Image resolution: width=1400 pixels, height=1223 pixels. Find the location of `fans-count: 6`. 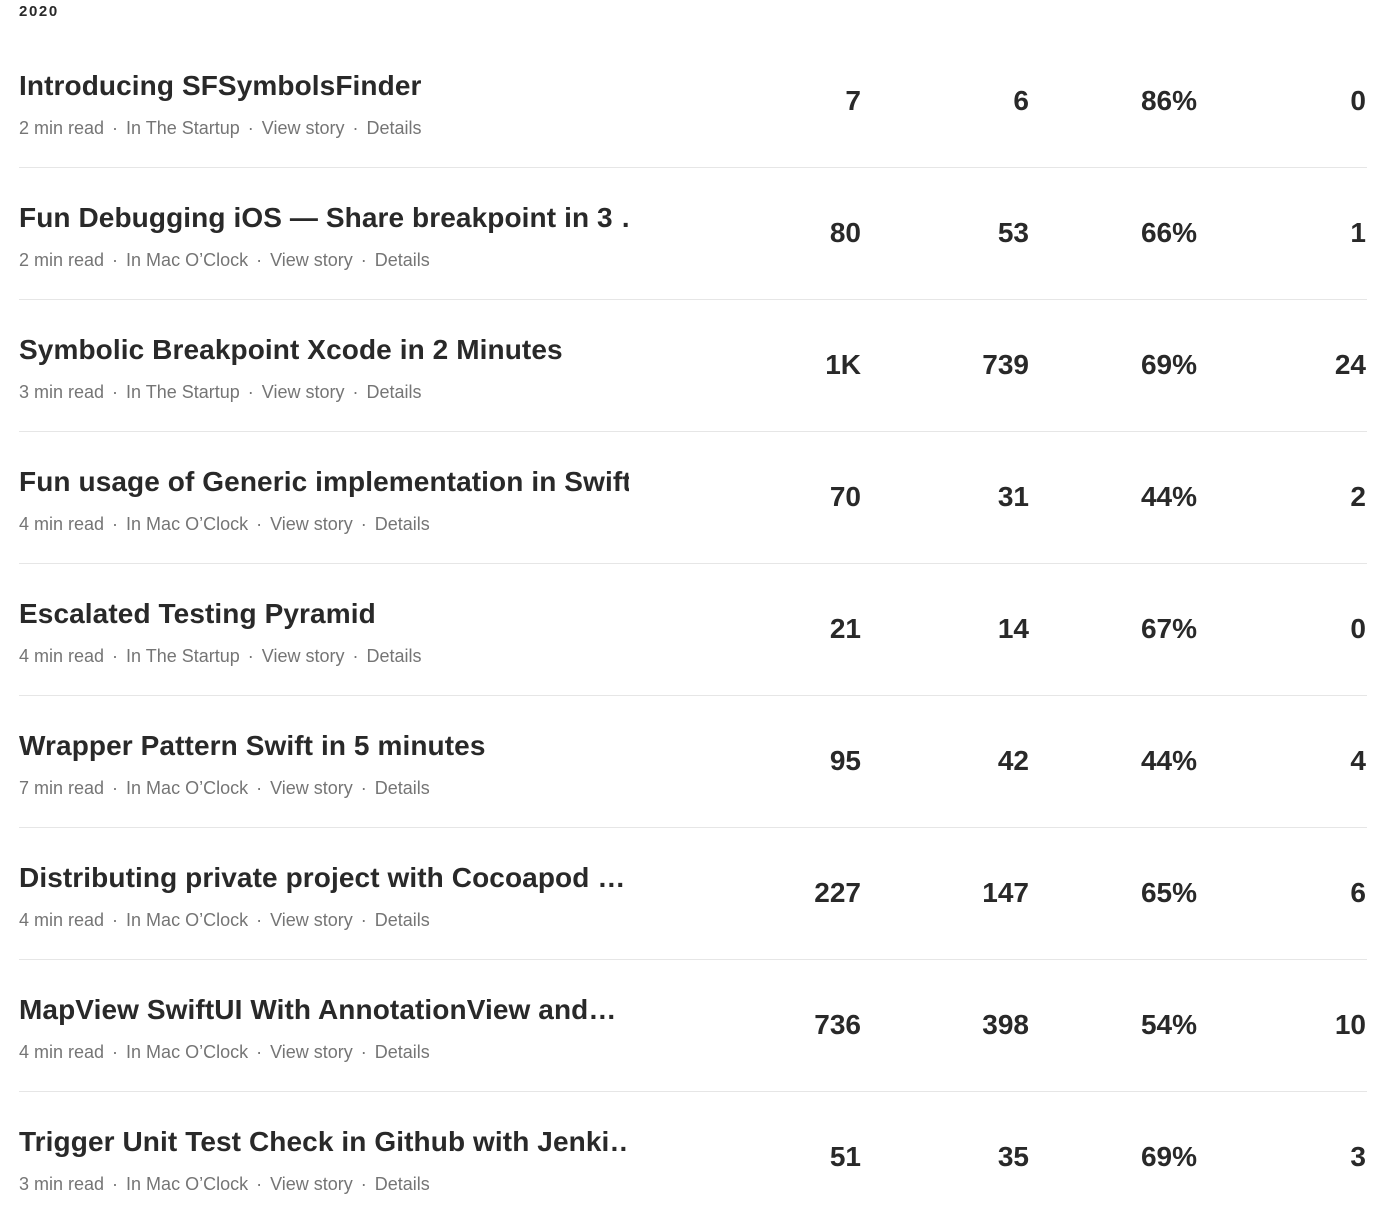

fans-count: 6 is located at coordinates (1358, 892).